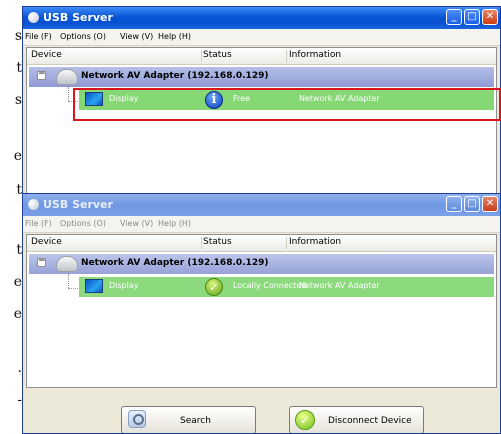 This screenshot has height=434, width=501. I want to click on search-icon, so click(137, 419).